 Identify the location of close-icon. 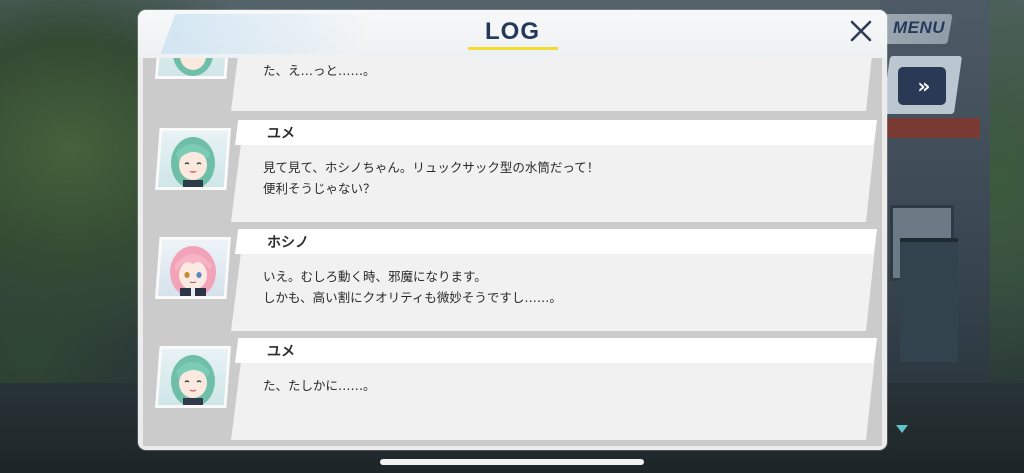
(861, 31).